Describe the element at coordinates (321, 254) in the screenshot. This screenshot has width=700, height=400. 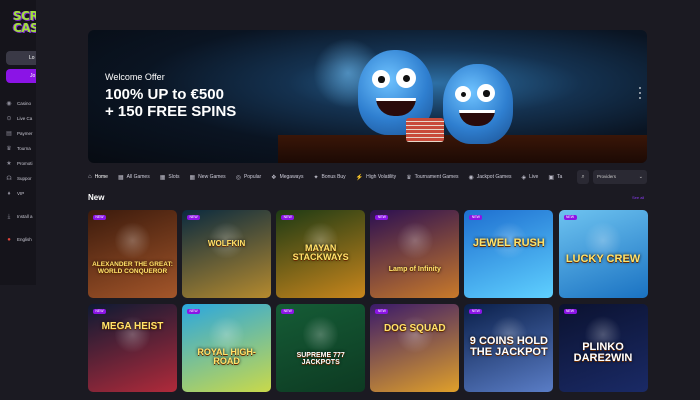
I see `game-tile: NEW MAYAN STACKWAYS` at that location.